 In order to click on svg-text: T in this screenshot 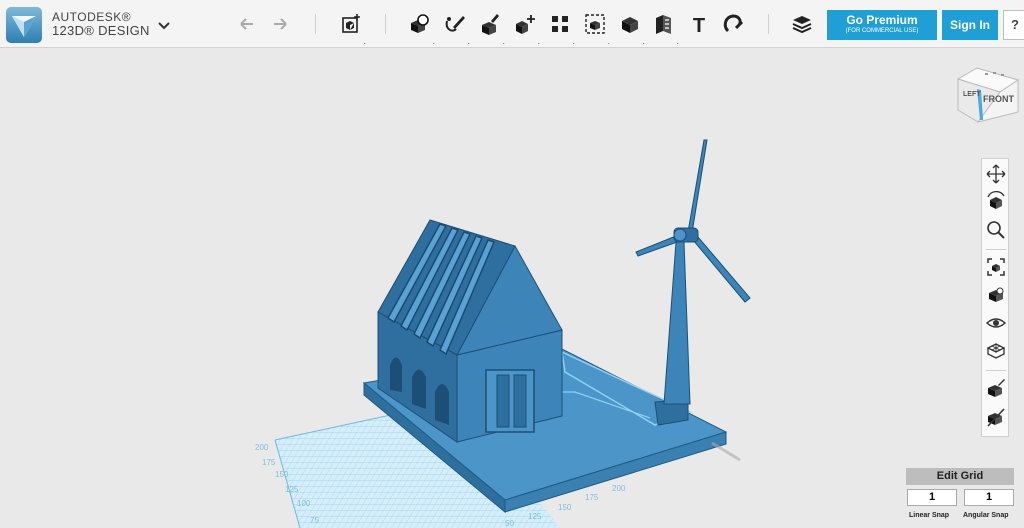, I will do `click(699, 26)`.